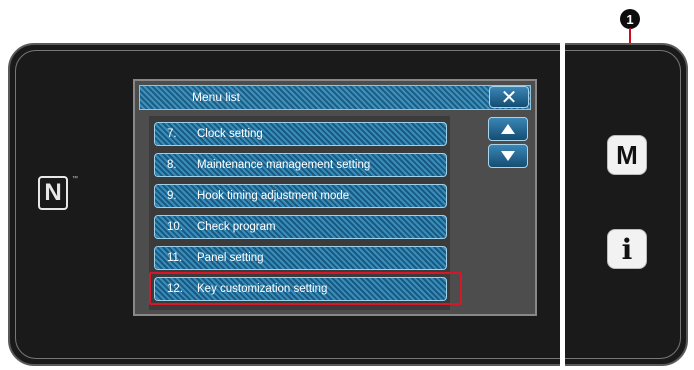 This screenshot has width=694, height=370. I want to click on menu-item-number: 11., so click(175, 258).